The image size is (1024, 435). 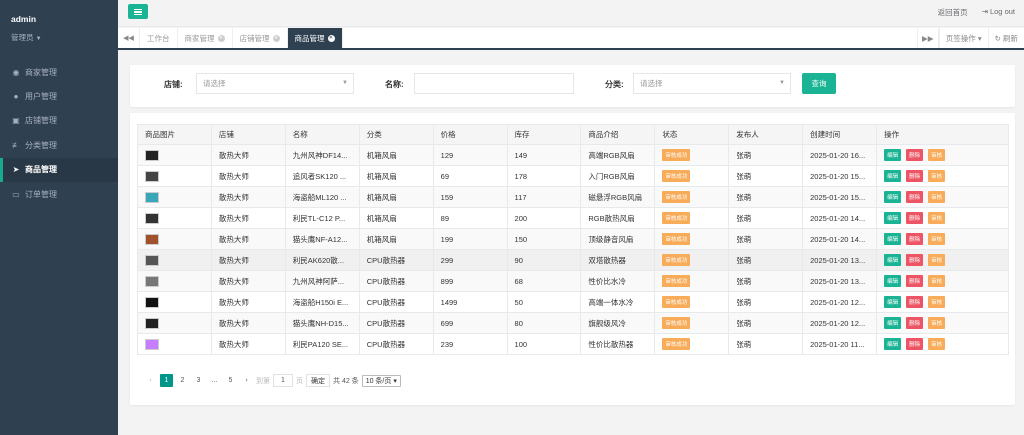 What do you see at coordinates (1002, 11) in the screenshot?
I see `logout-label: Log out` at bounding box center [1002, 11].